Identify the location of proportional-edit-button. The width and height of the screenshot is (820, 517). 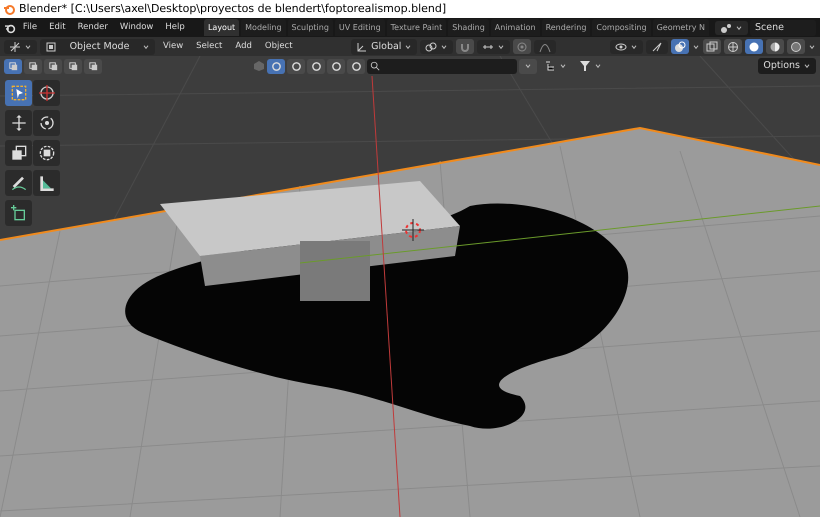
(522, 46).